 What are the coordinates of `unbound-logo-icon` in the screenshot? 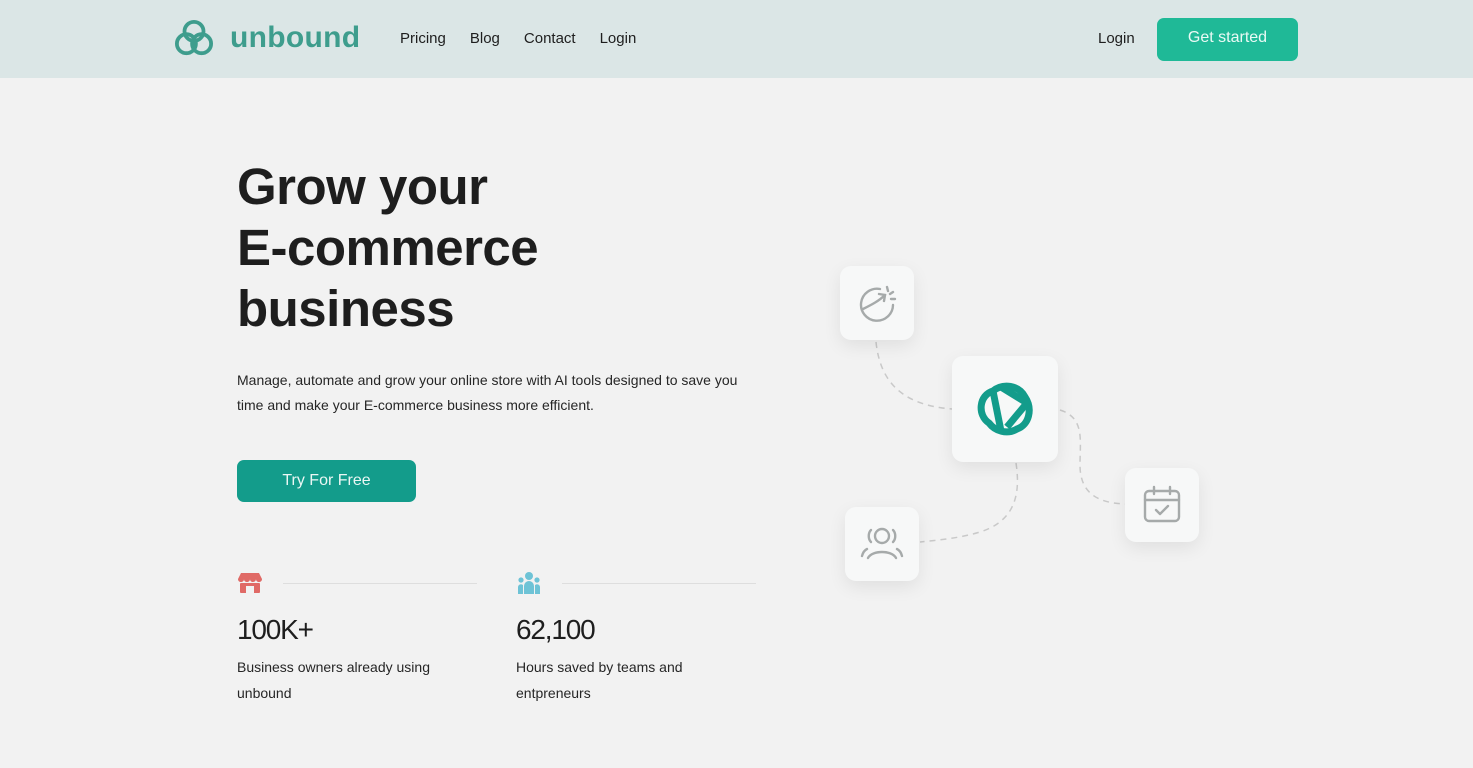 It's located at (1005, 409).